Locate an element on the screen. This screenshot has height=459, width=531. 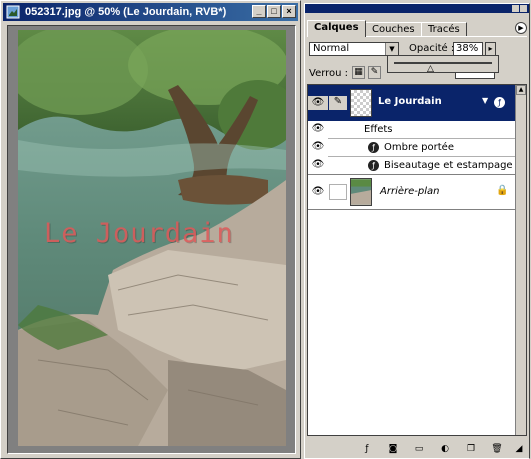
text-layer-content: Le Jourdain is located at coordinates (139, 233).